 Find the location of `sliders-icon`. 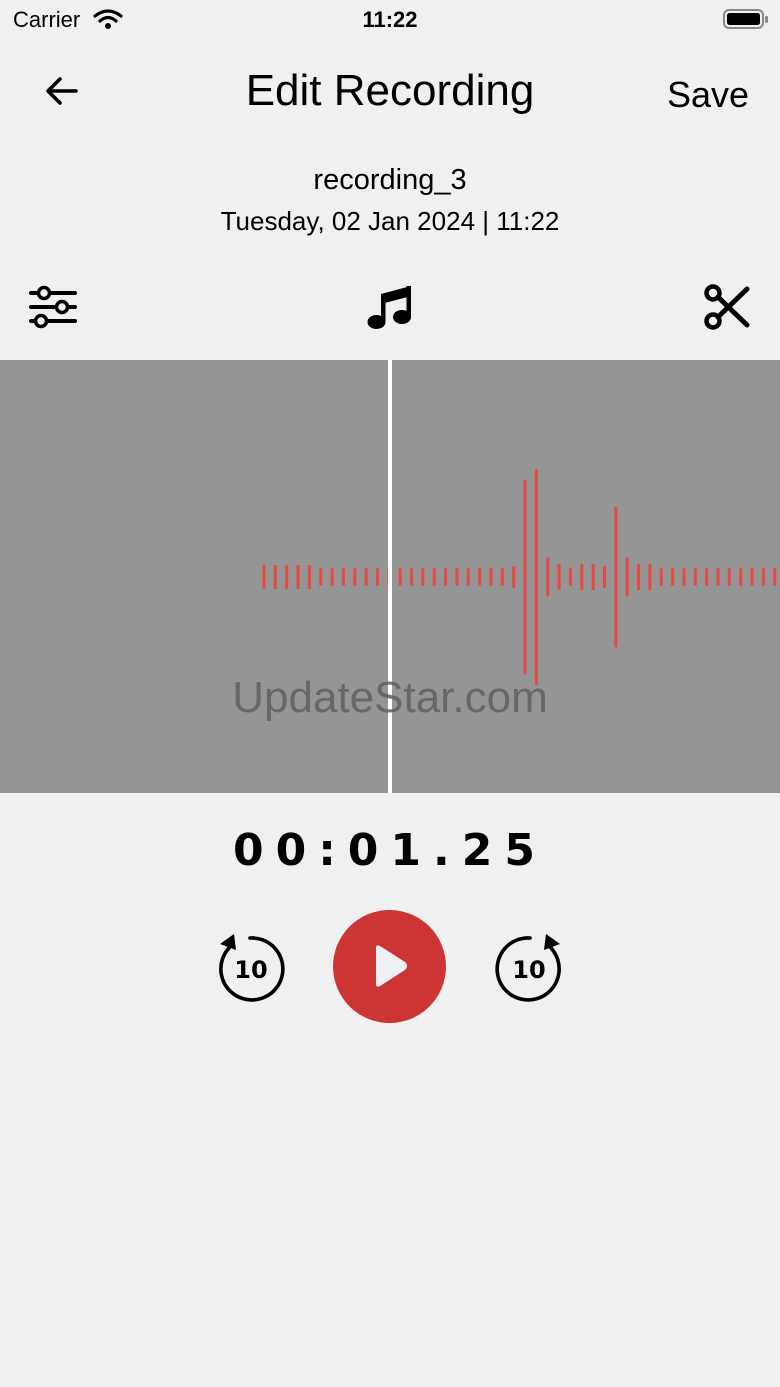

sliders-icon is located at coordinates (53, 307).